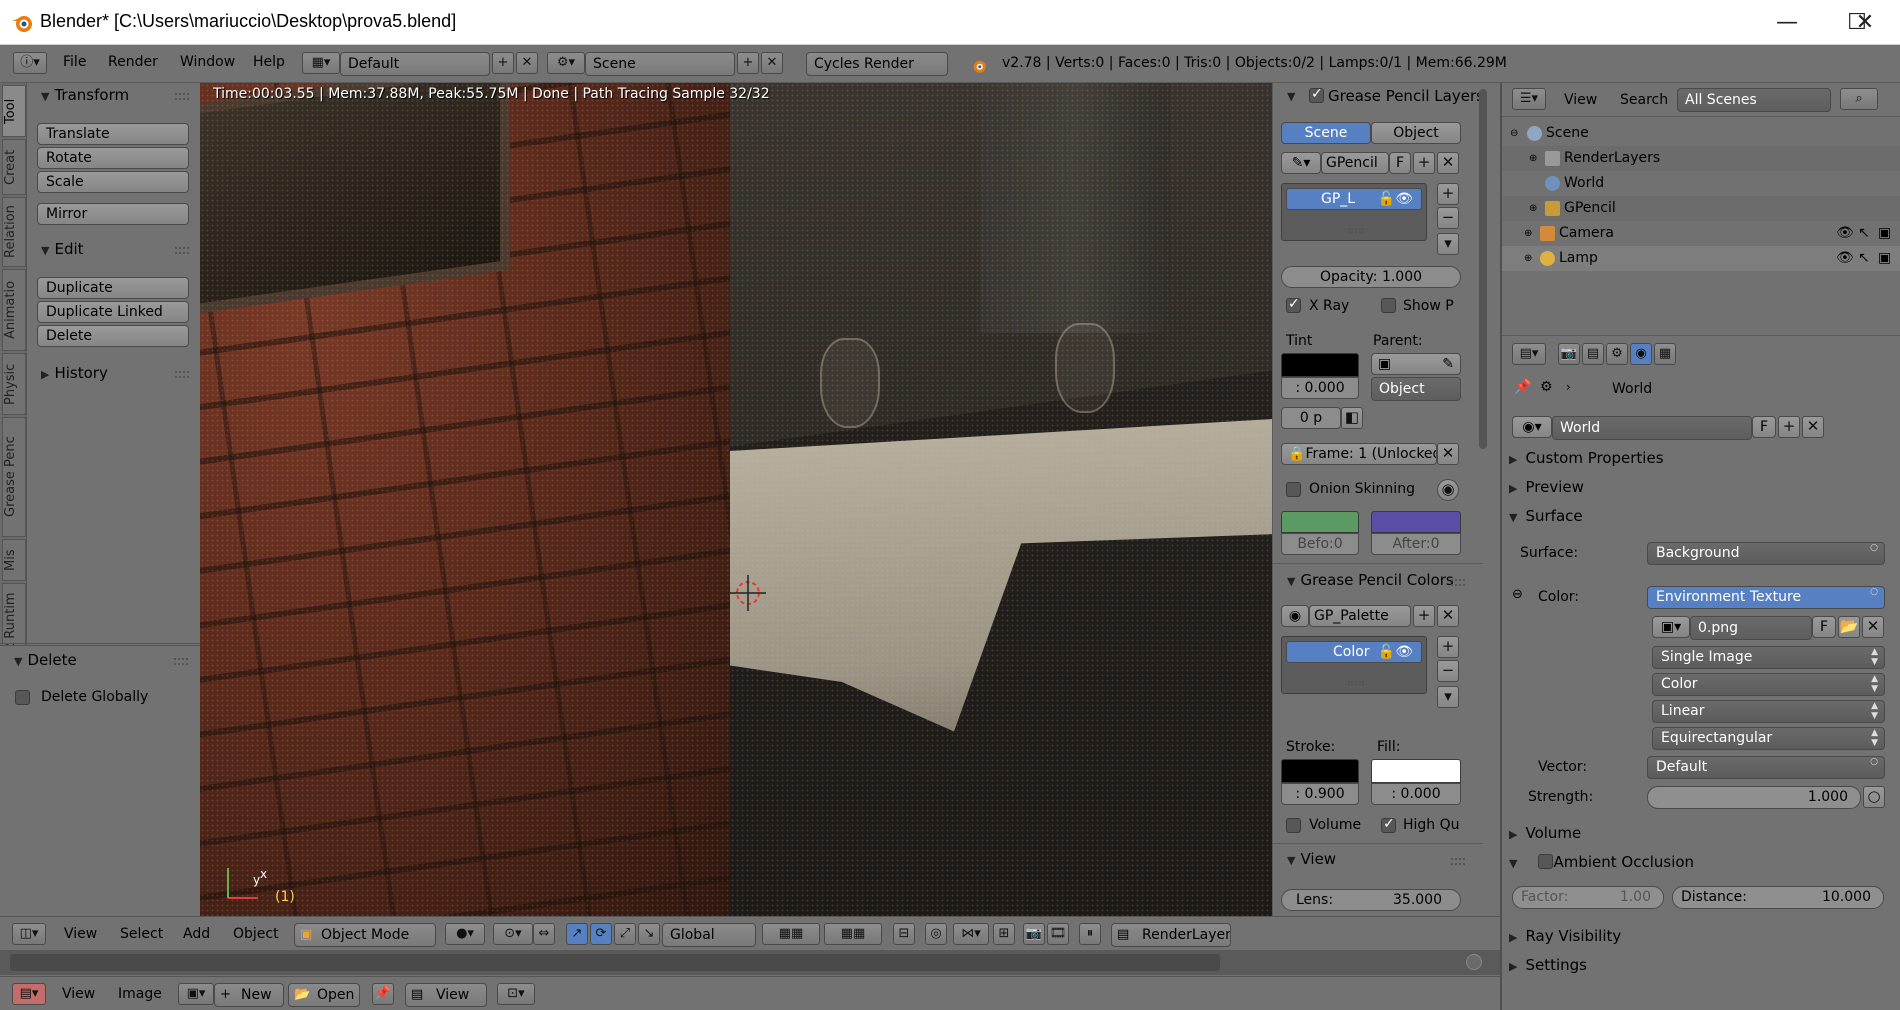 The height and width of the screenshot is (1010, 1900). Describe the element at coordinates (140, 993) in the screenshot. I see `img-menu-image: Image` at that location.